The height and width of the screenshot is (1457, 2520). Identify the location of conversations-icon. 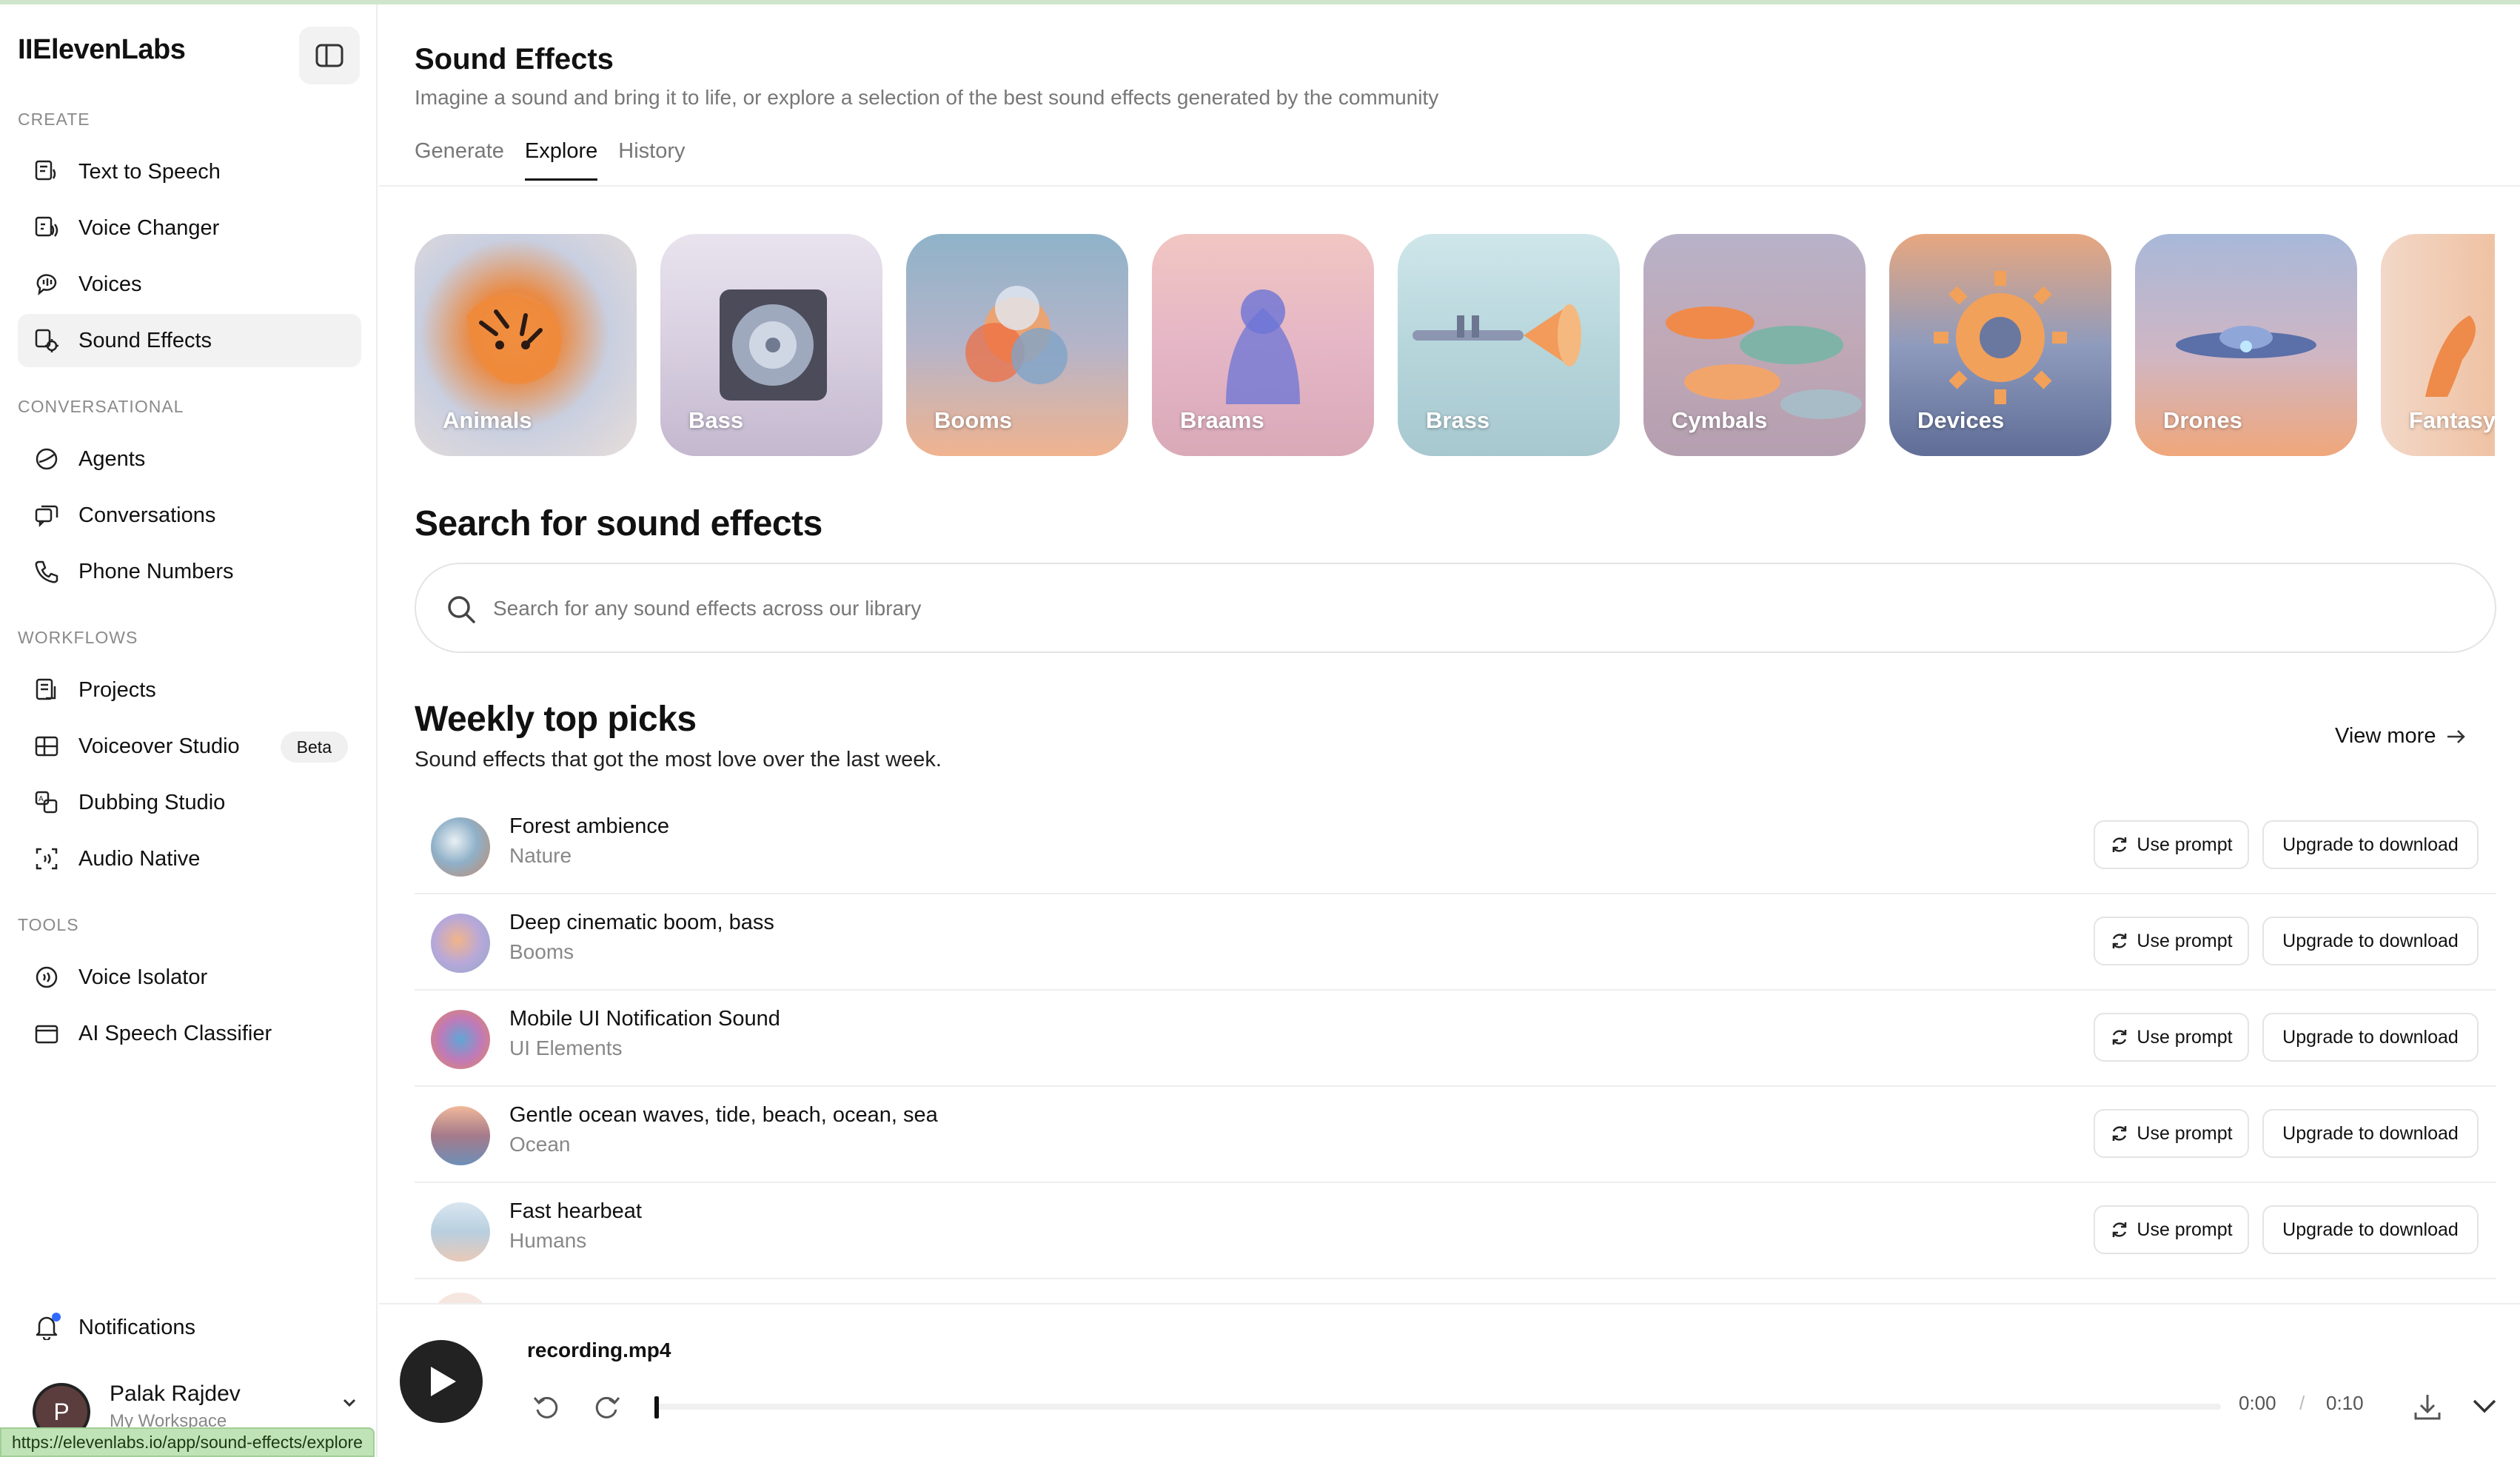
(47, 515).